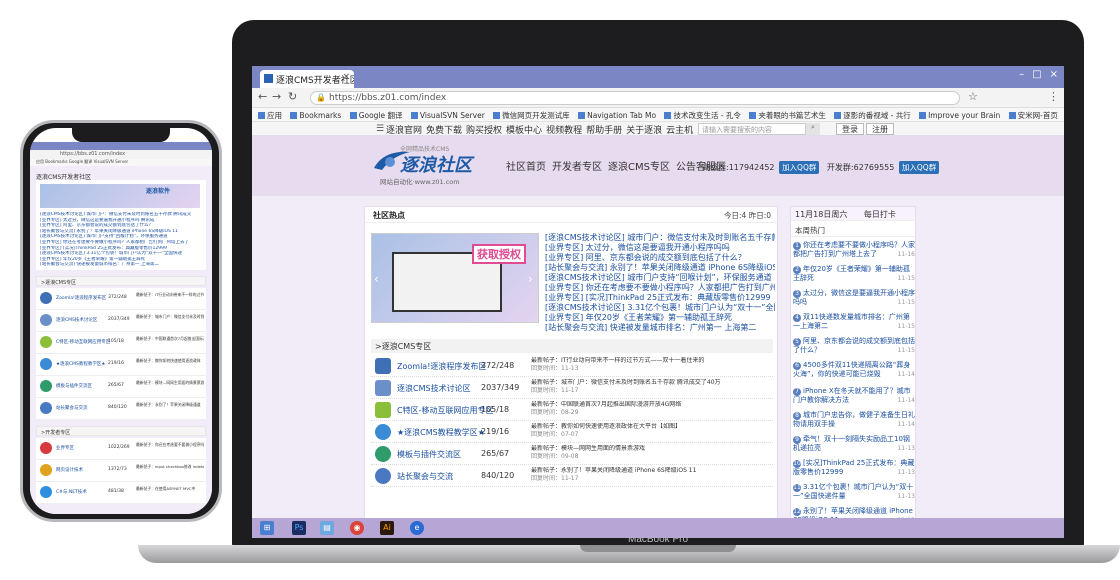  Describe the element at coordinates (854, 468) in the screenshot. I see `weekly-hot-item: 10 [实况]ThinkPad 25正式发布：典藏版零售价12999 11-13` at that location.